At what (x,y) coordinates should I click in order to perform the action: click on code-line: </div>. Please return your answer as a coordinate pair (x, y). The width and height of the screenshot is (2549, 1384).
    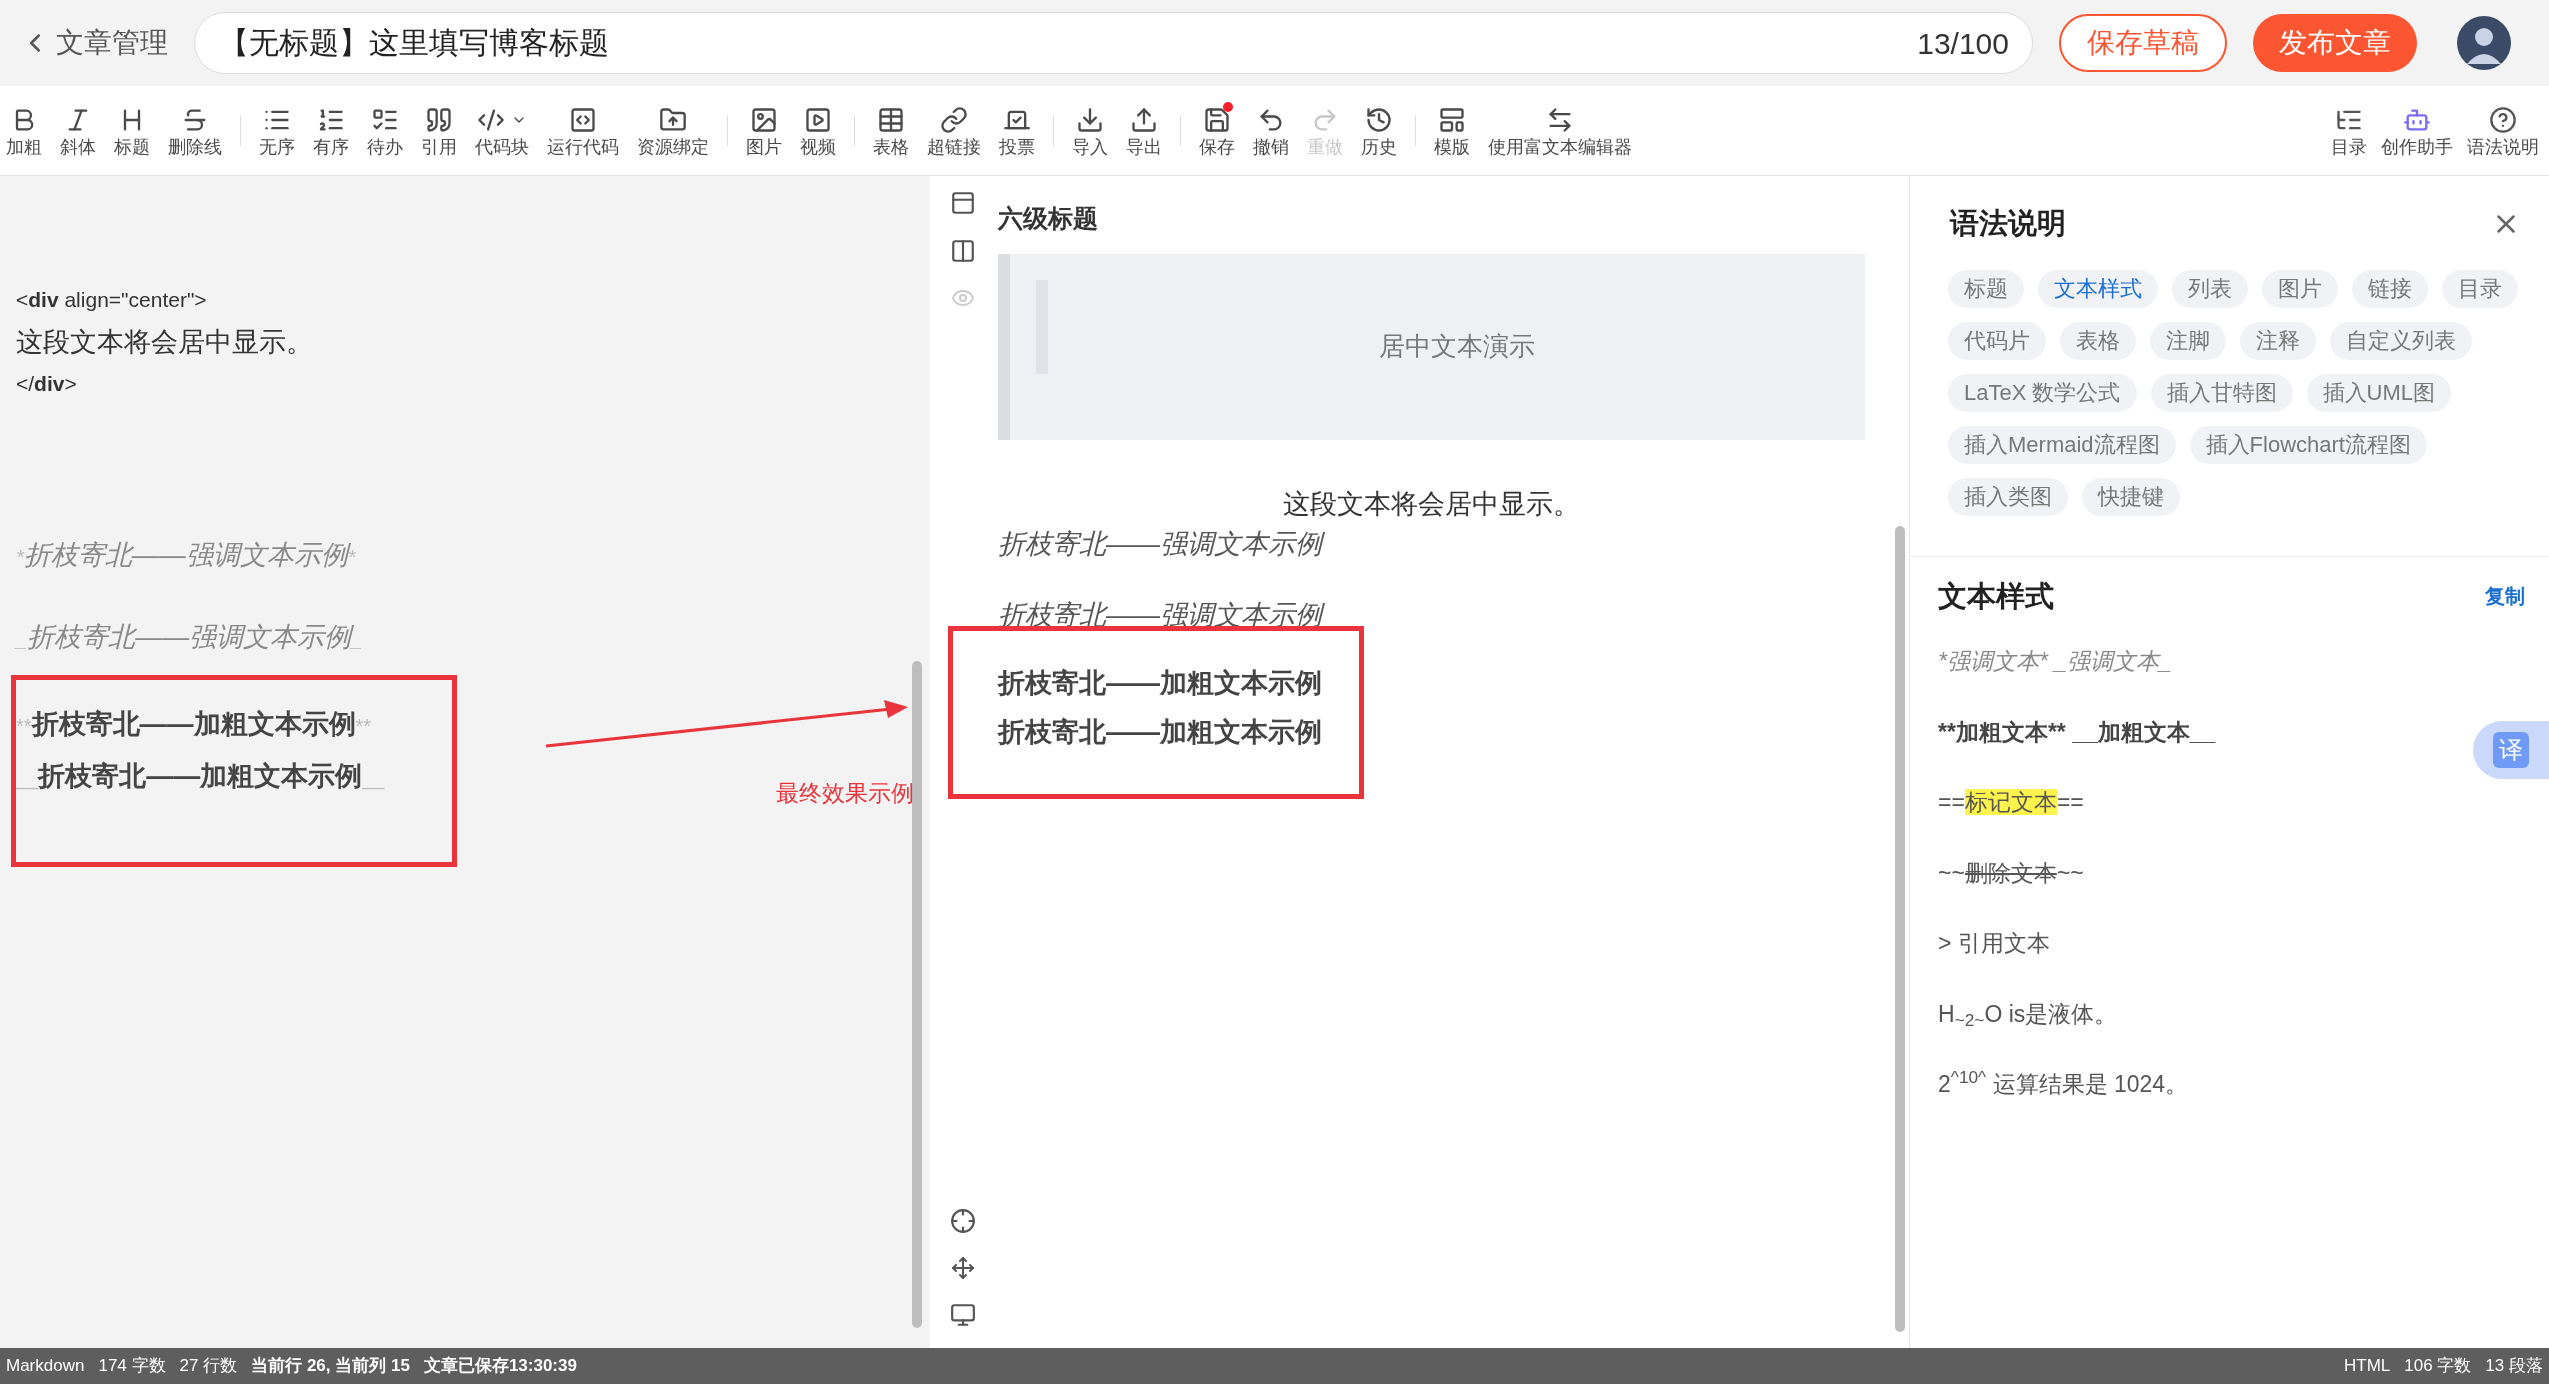
    Looking at the image, I should click on (46, 384).